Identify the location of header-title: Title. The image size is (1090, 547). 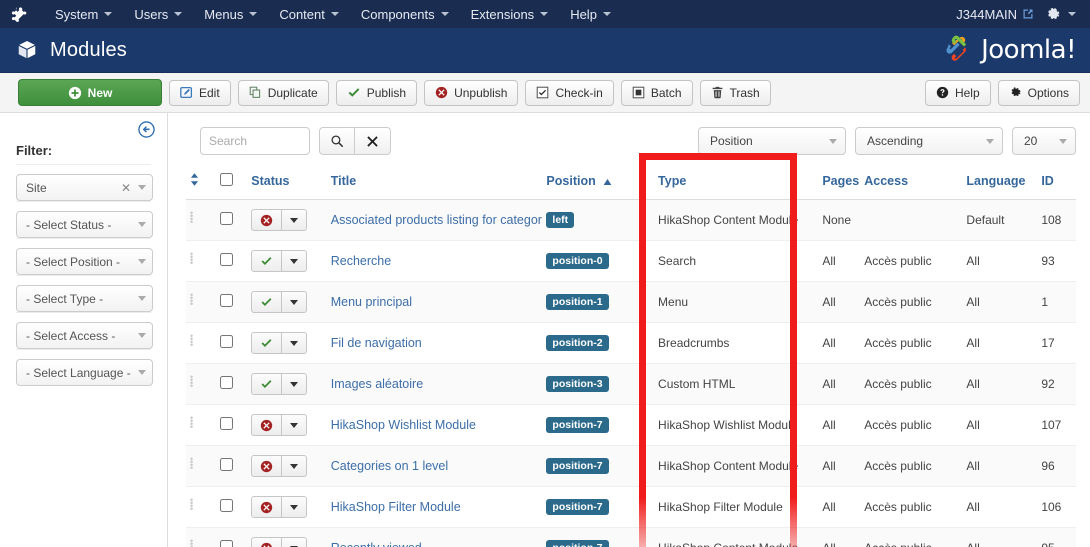
(434, 182).